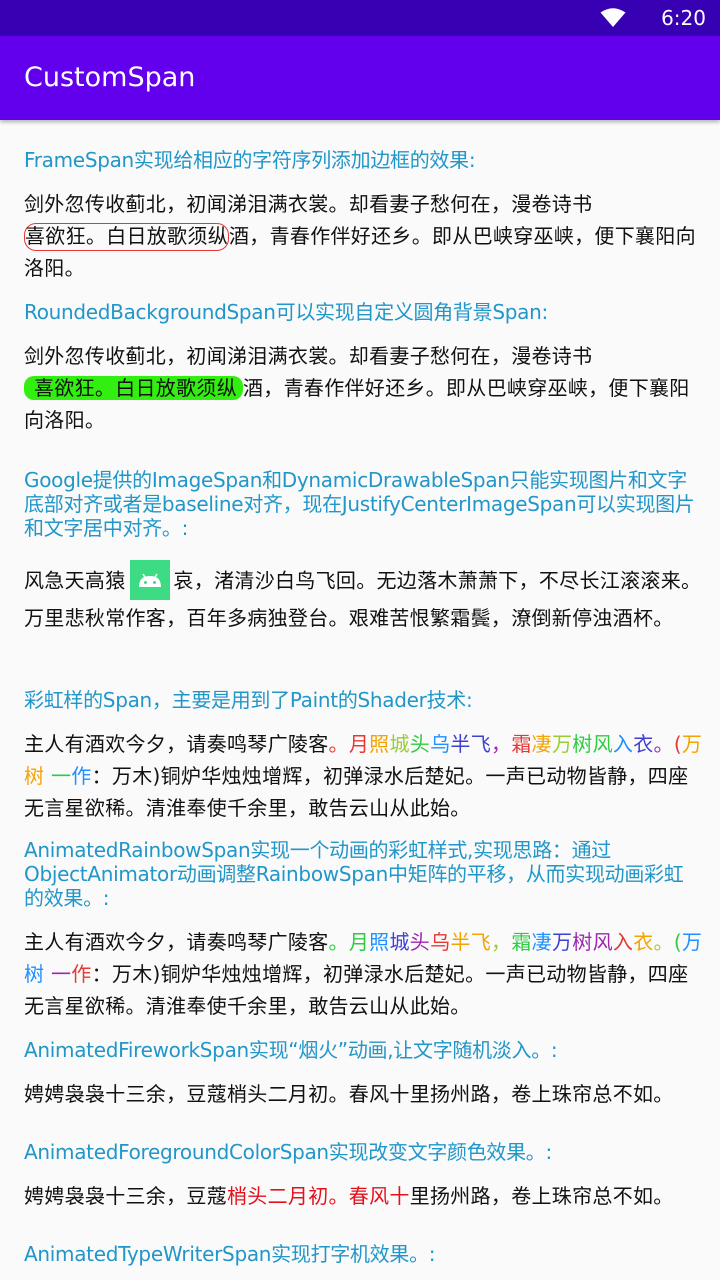 The image size is (720, 1280). Describe the element at coordinates (541, 1196) in the screenshot. I see `fgcolor-after: 里扬州路，卷上珠帘总不如。` at that location.